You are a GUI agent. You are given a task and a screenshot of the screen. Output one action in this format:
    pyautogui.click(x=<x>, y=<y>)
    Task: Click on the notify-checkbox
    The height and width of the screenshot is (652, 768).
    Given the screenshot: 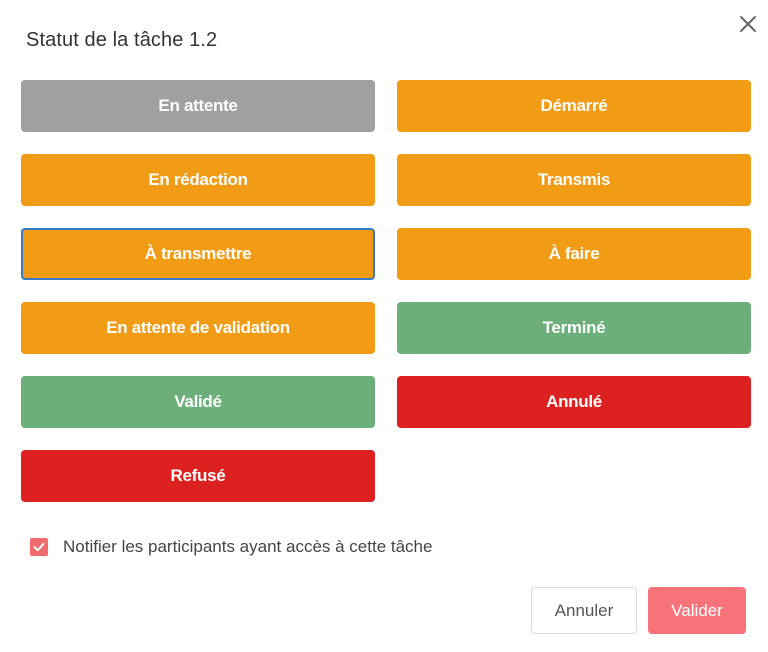 What is the action you would take?
    pyautogui.click(x=39, y=547)
    